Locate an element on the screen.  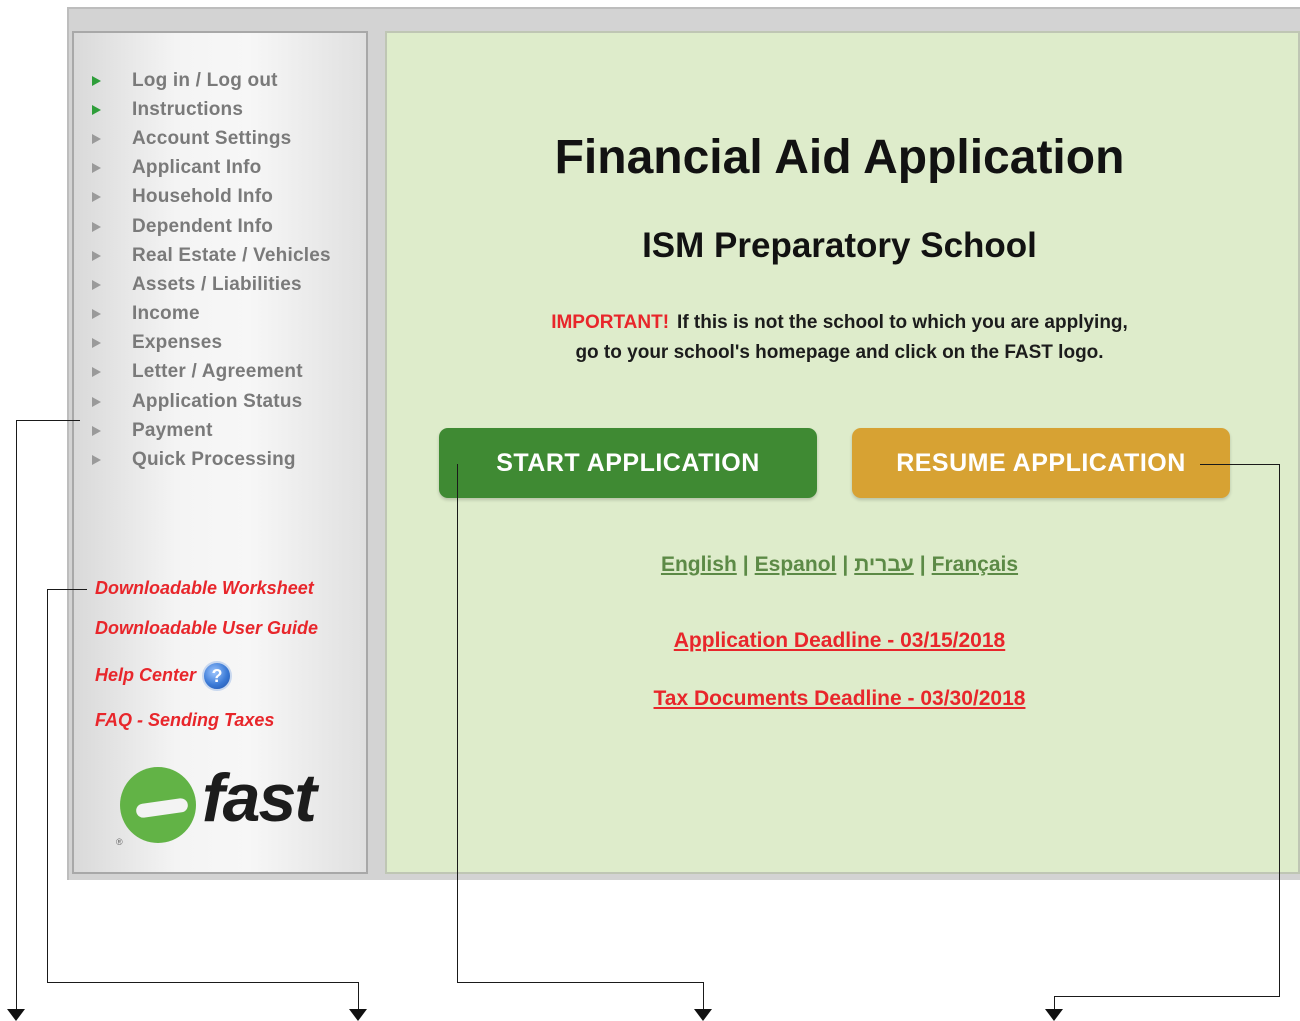
sidebar-item-dependent-info: Dependent Info is located at coordinates (210, 226).